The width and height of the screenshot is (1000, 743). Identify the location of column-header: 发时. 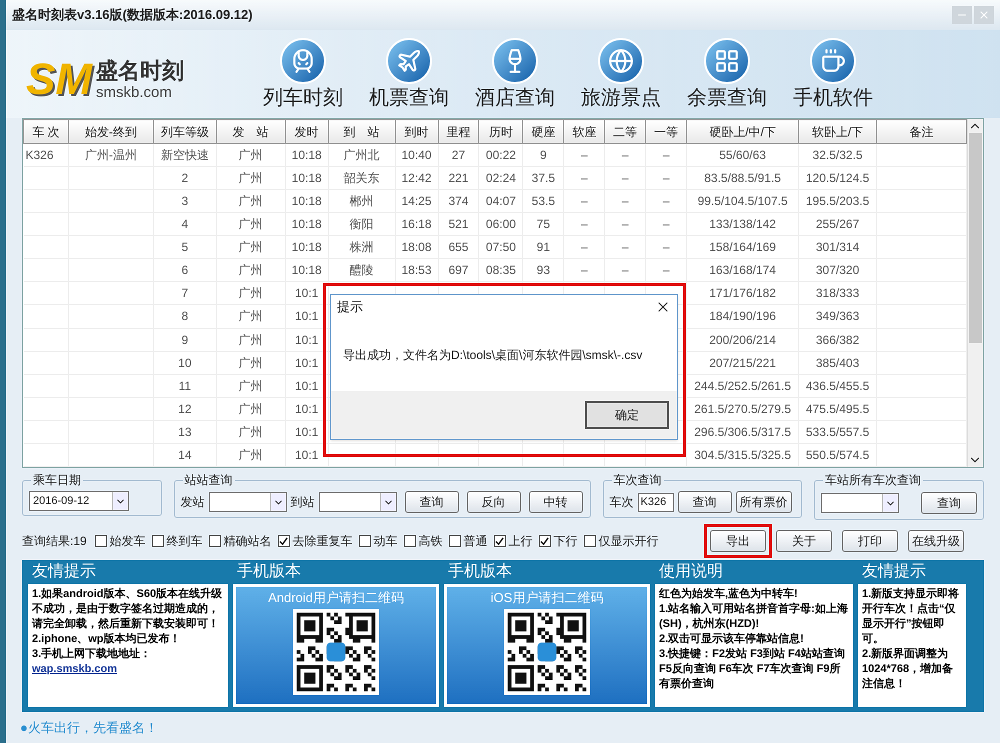
(306, 132).